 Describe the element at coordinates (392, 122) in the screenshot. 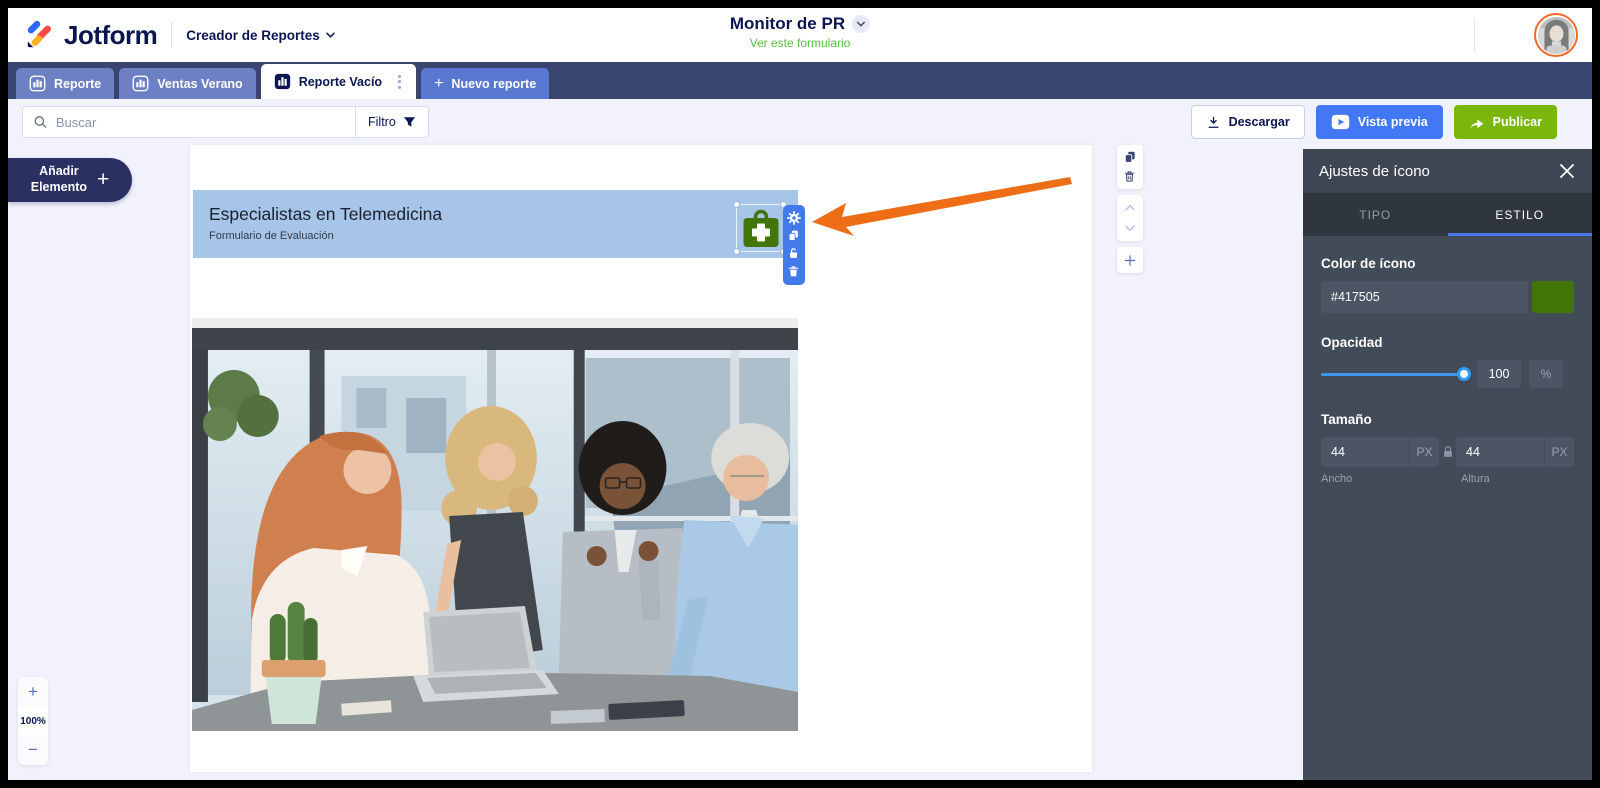

I see `filter-button: Filtro` at that location.